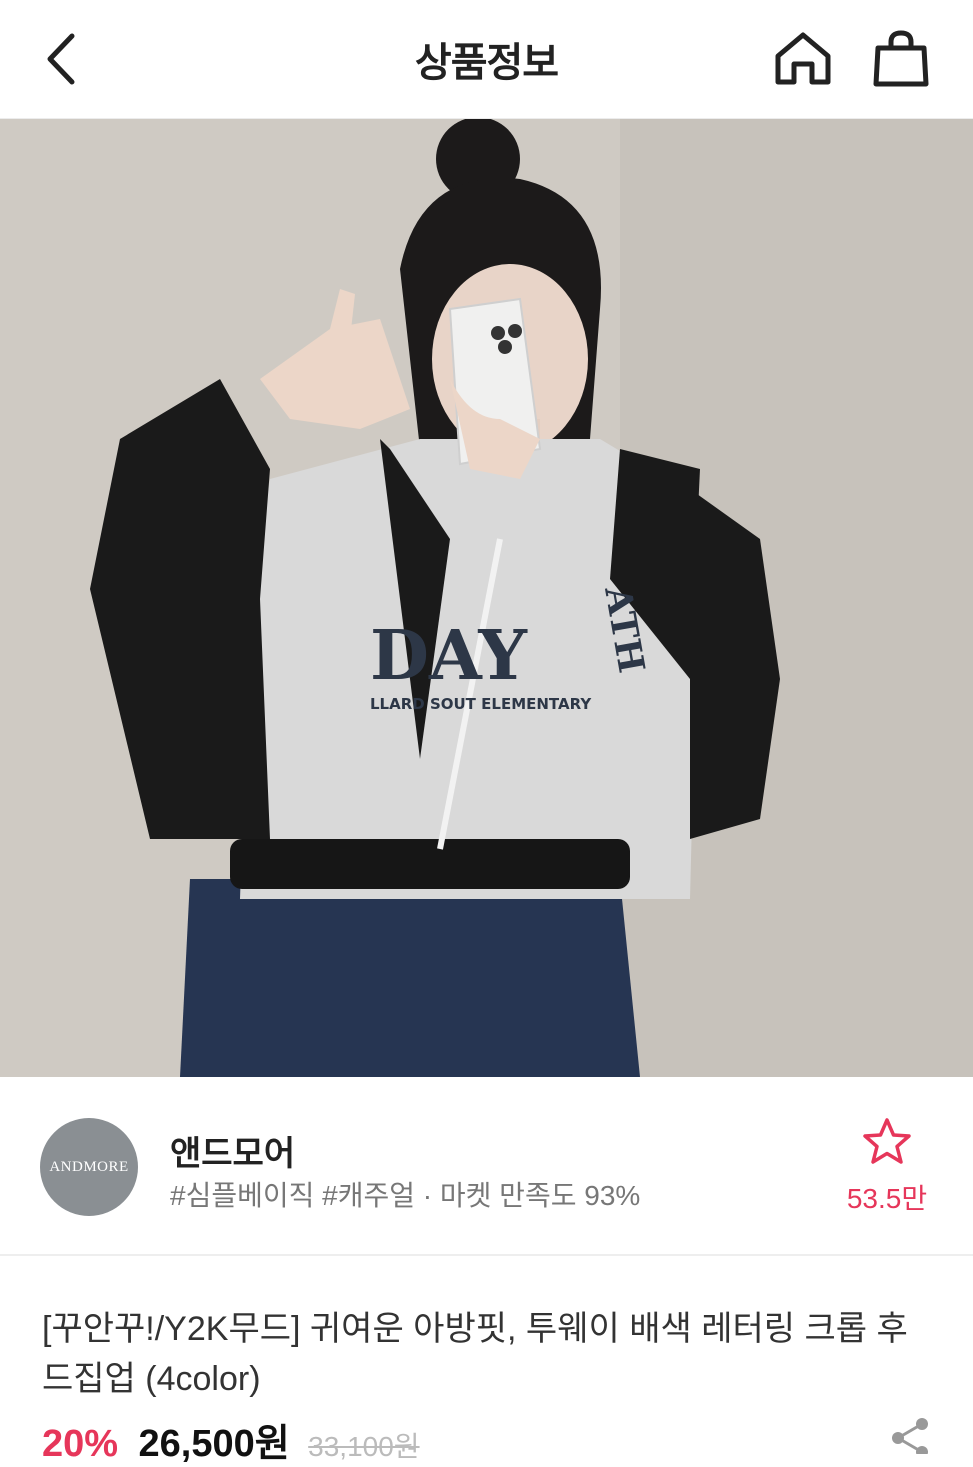 This screenshot has width=973, height=1467. I want to click on section-divider, so click(486, 1255).